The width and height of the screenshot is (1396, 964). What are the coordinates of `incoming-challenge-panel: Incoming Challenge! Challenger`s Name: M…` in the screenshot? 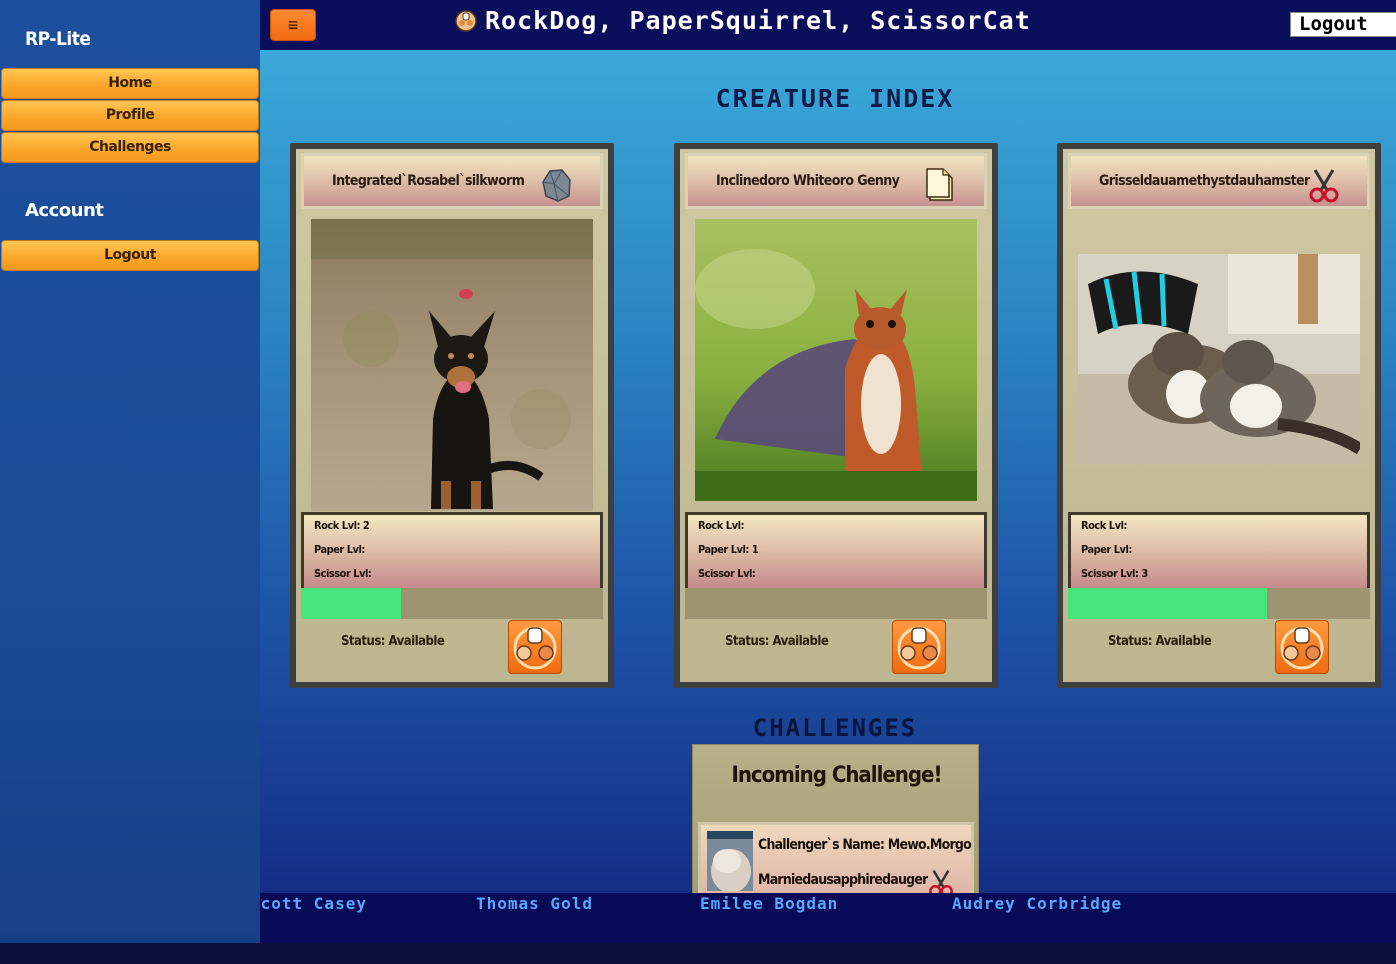 It's located at (835, 824).